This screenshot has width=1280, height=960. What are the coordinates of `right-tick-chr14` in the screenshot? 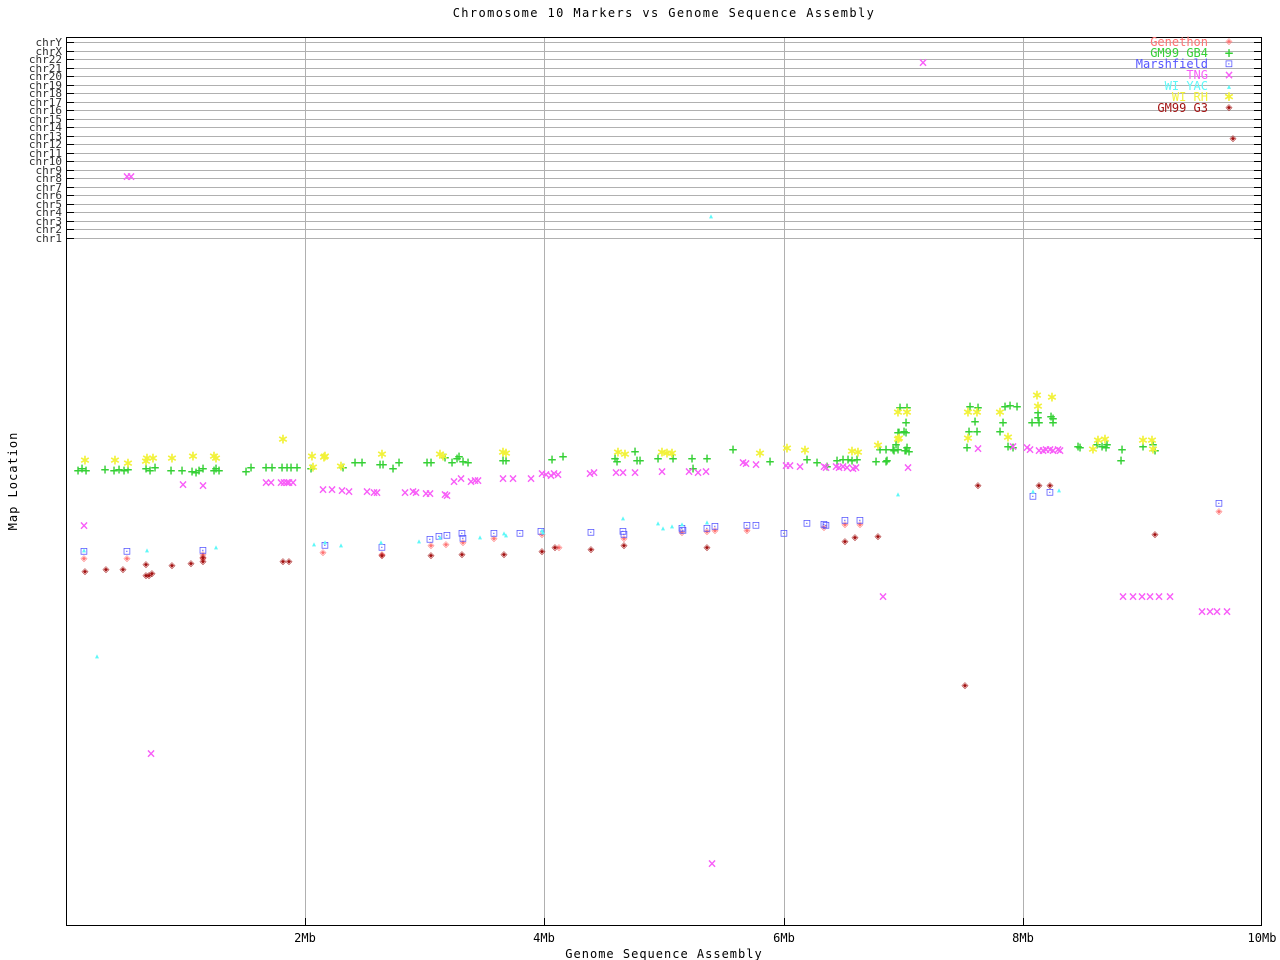 It's located at (1257, 127).